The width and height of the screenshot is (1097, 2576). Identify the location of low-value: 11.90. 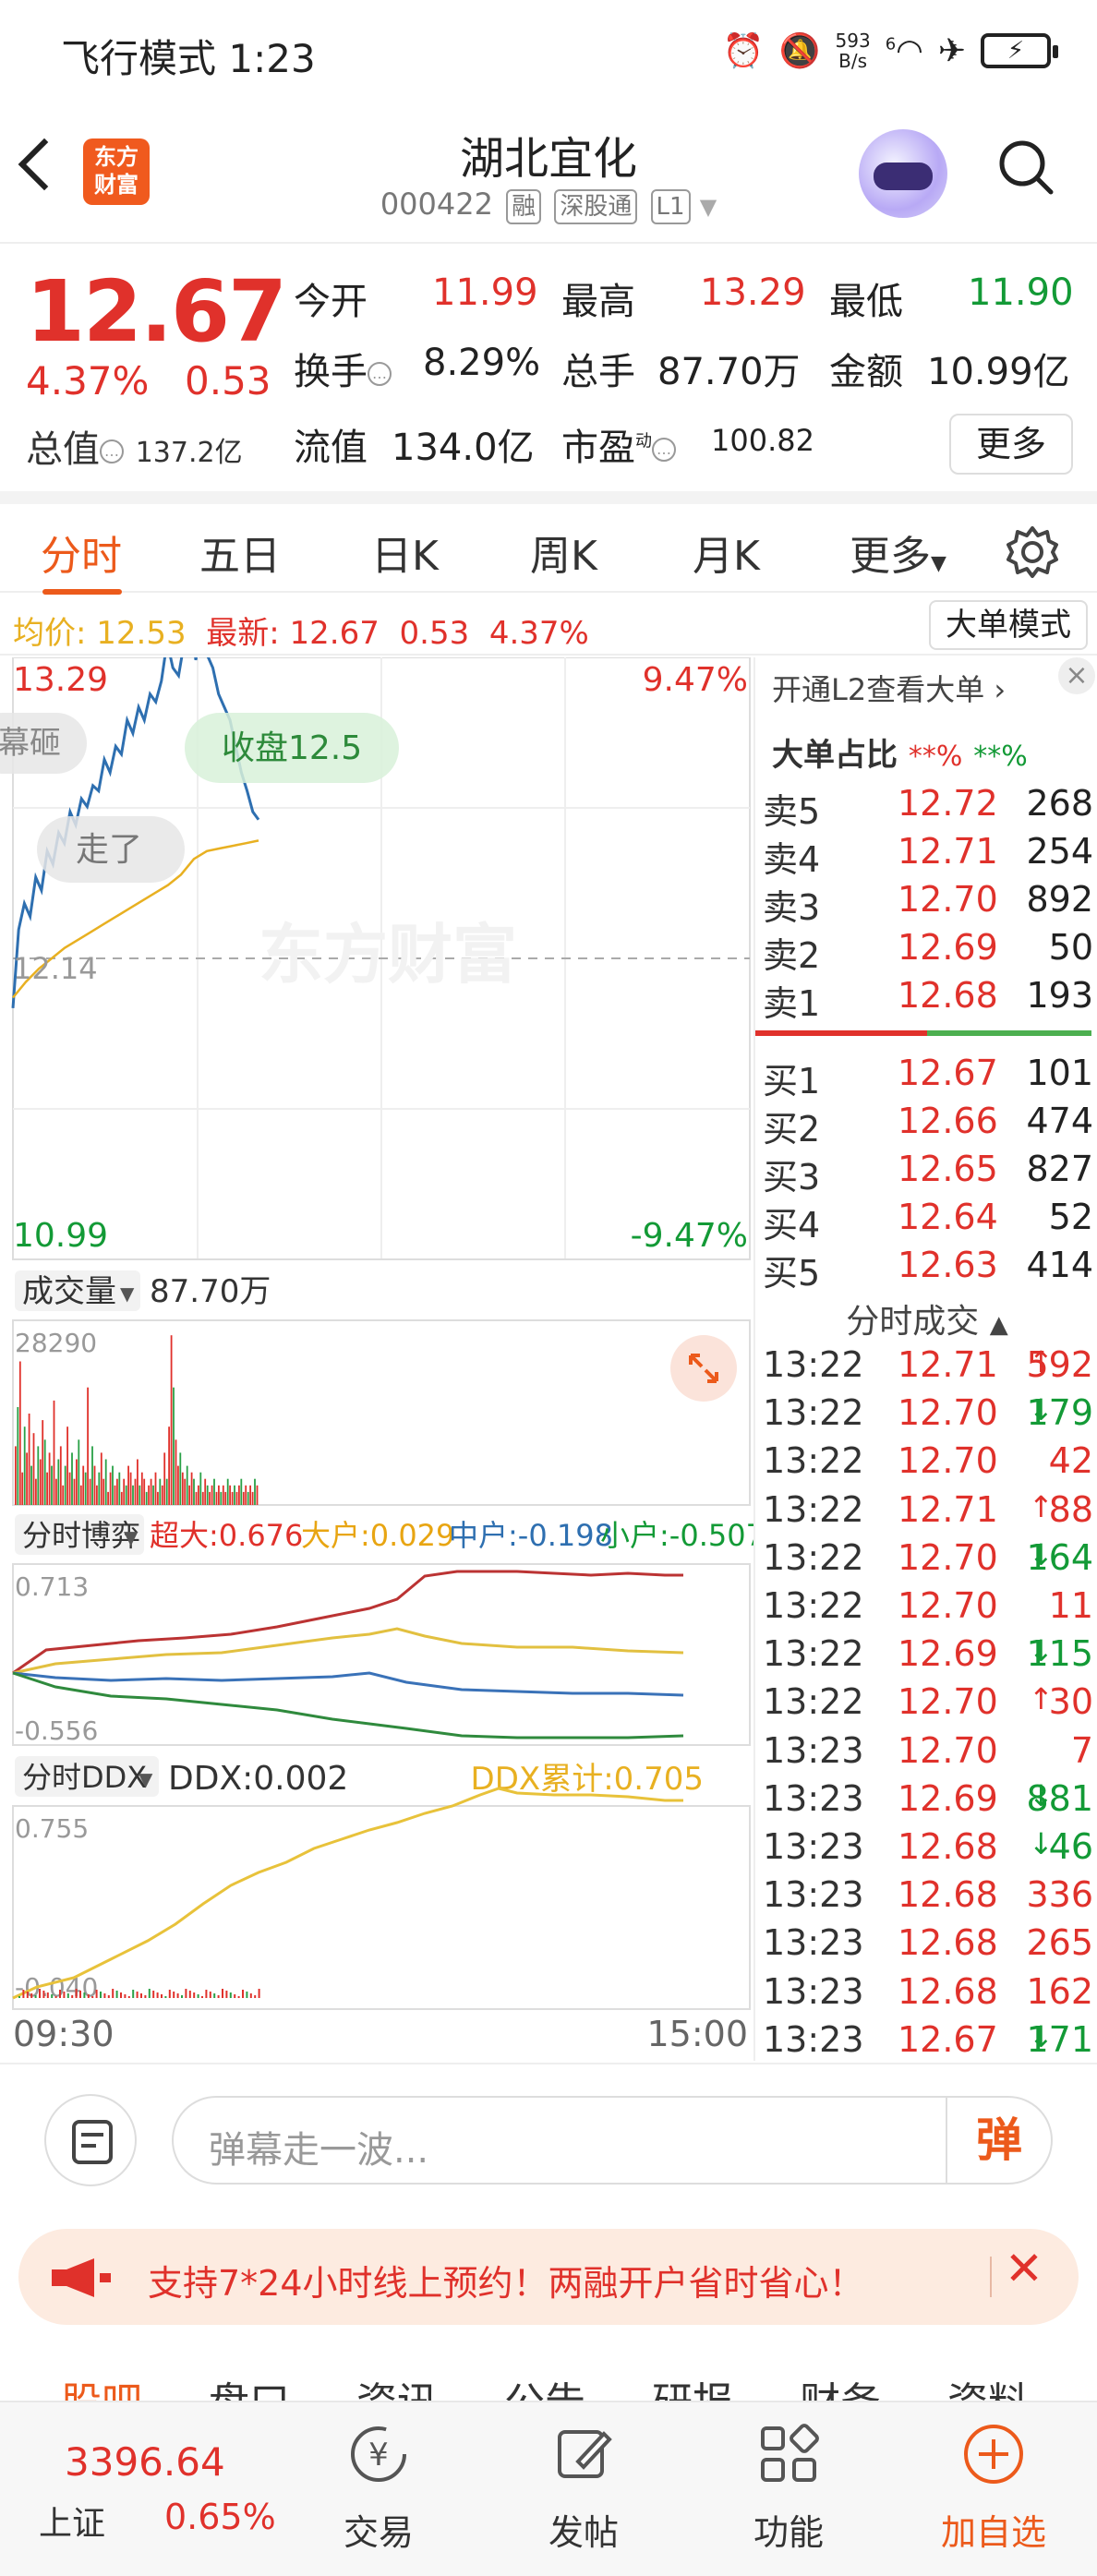
(1021, 292).